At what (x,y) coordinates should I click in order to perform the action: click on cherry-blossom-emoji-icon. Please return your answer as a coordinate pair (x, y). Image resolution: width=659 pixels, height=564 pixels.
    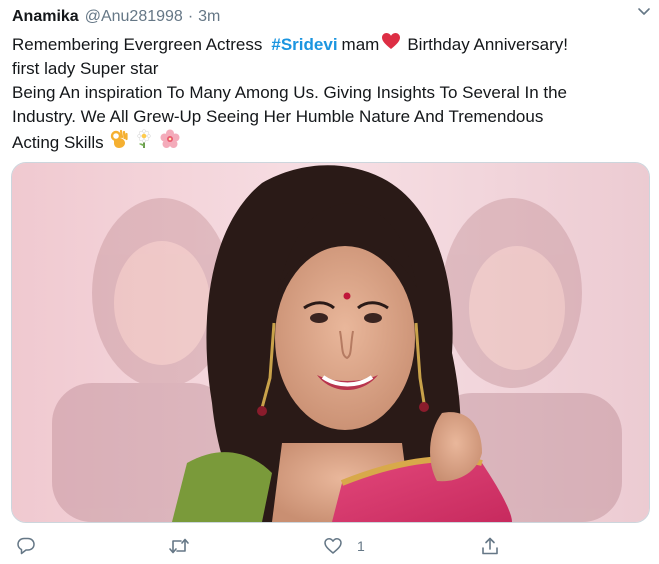
    Looking at the image, I should click on (170, 142).